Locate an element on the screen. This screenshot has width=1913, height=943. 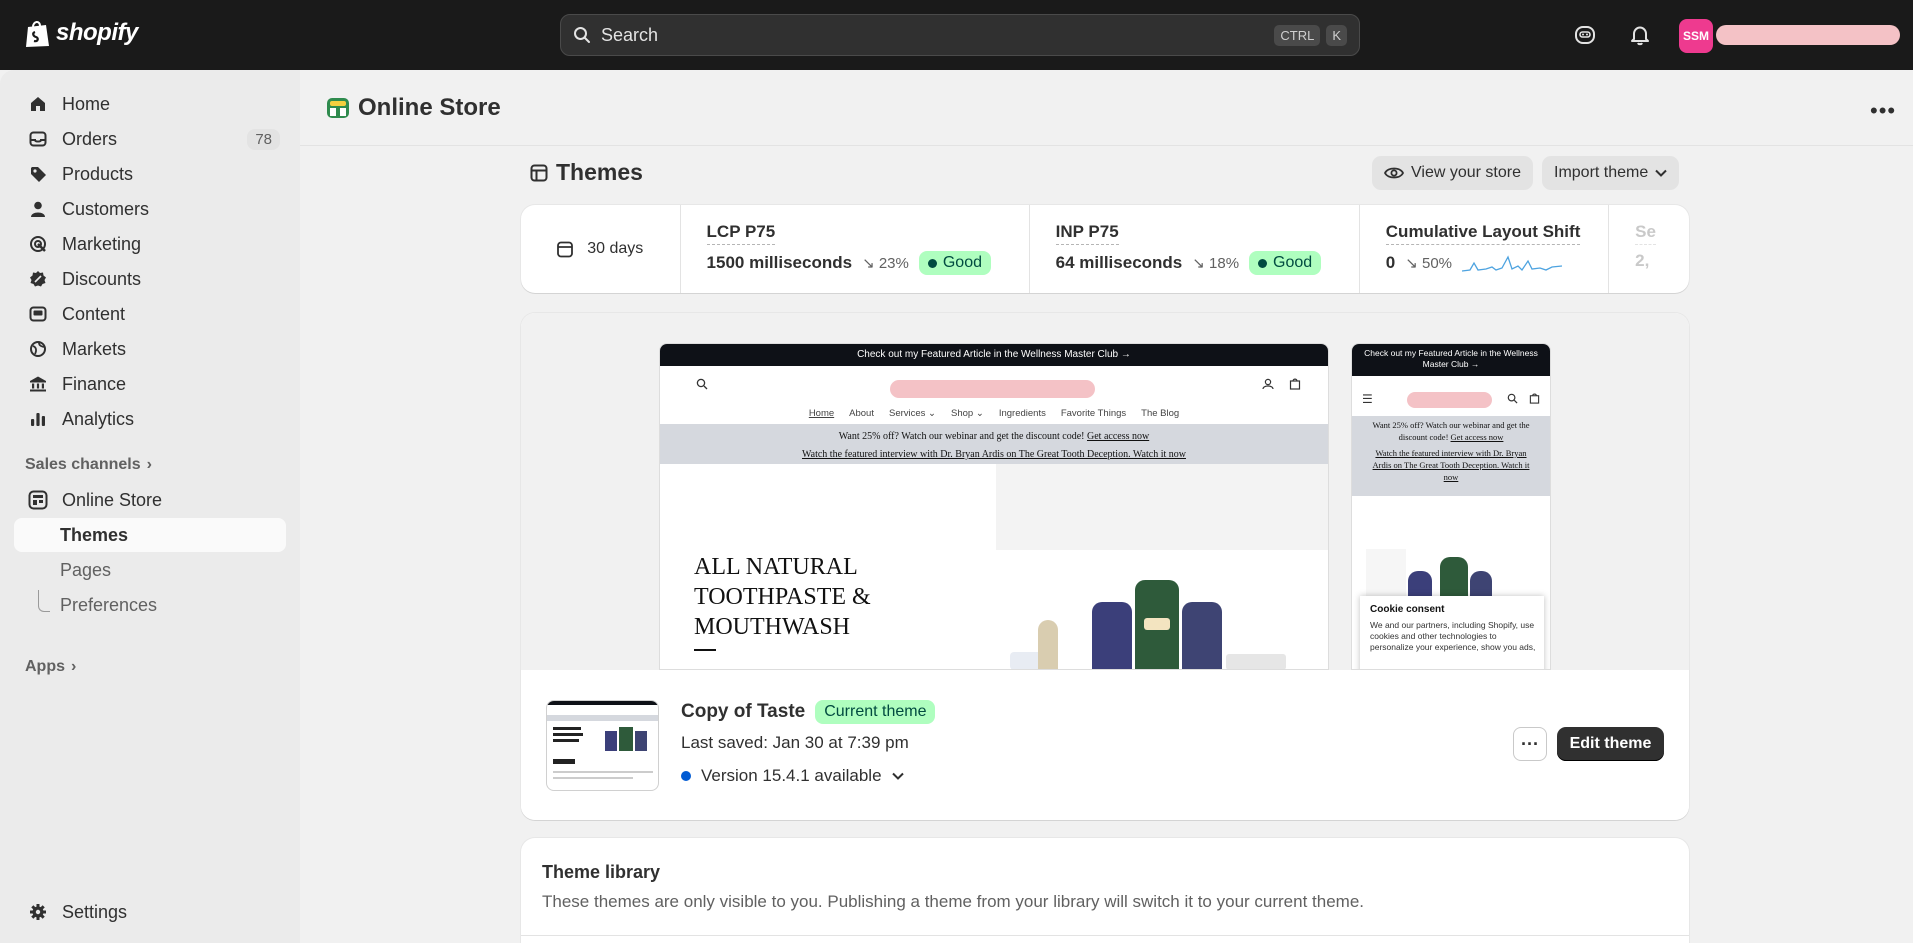
current-theme-badge: Current theme is located at coordinates (875, 712).